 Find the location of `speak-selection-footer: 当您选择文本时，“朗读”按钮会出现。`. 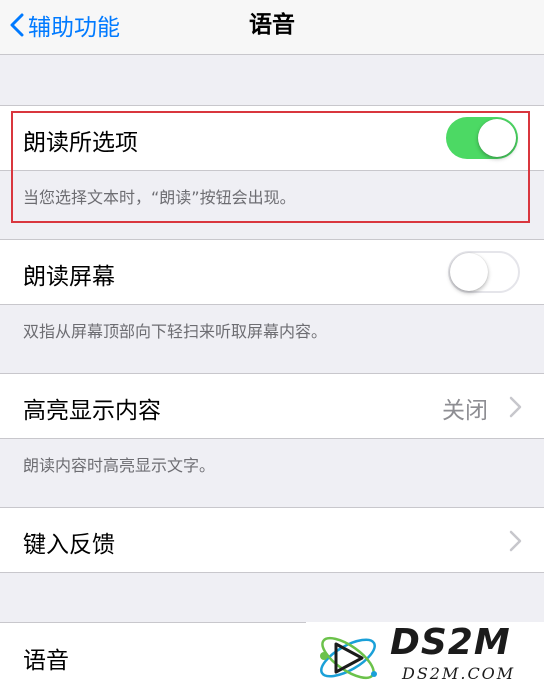

speak-selection-footer: 当您选择文本时，“朗读”按钮会出现。 is located at coordinates (159, 197).